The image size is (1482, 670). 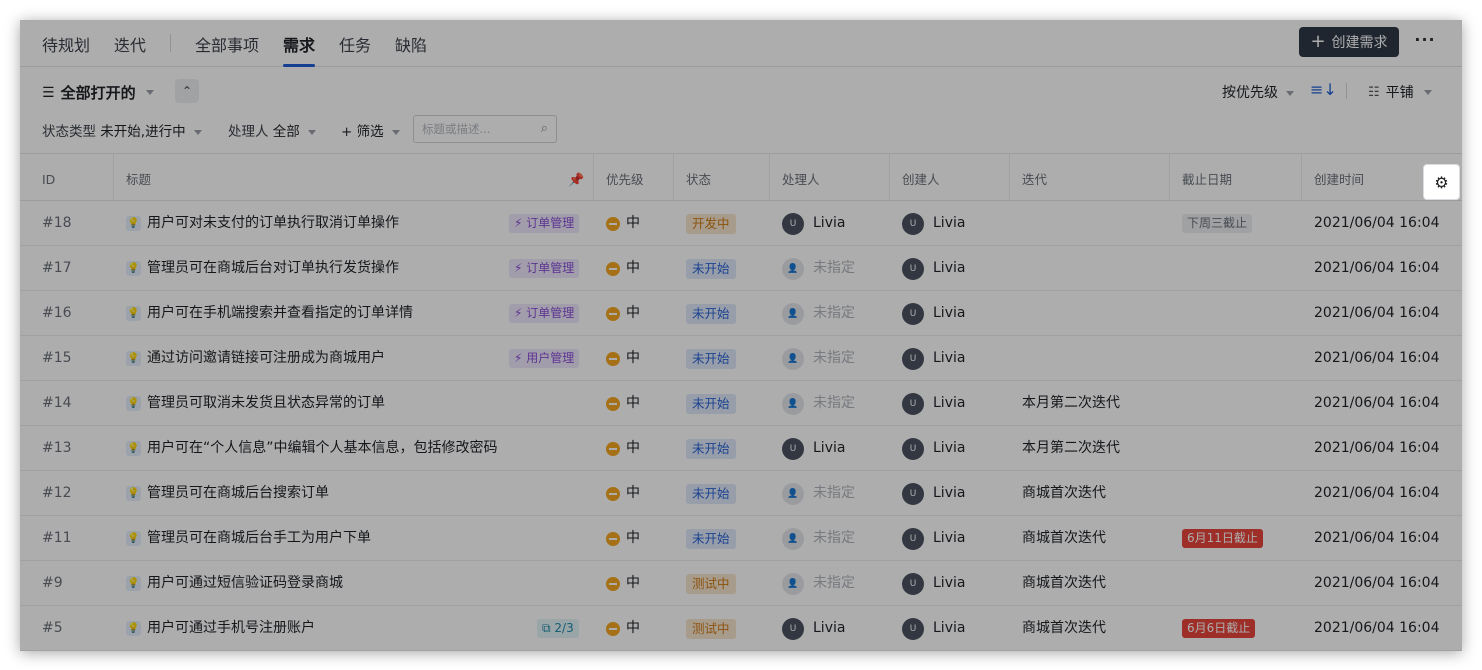 What do you see at coordinates (57, 223) in the screenshot?
I see `row-id: #18` at bounding box center [57, 223].